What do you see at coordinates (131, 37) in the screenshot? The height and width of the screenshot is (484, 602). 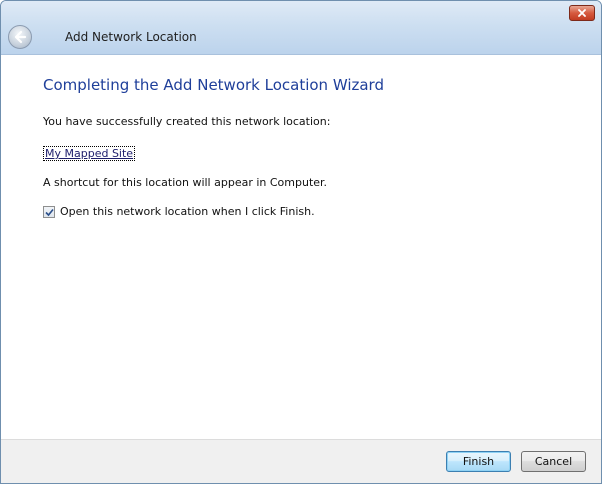 I see `window-title: Add Network Location` at bounding box center [131, 37].